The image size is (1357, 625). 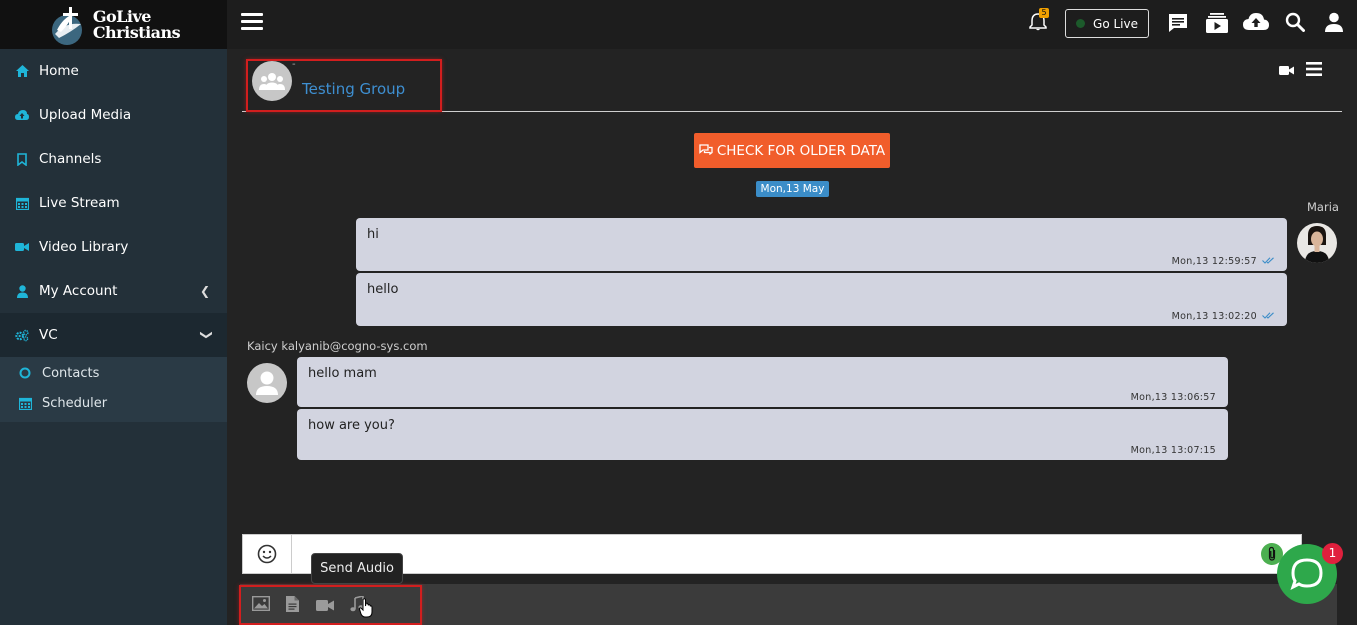 I want to click on chat-bubble-icon, so click(x=1306, y=574).